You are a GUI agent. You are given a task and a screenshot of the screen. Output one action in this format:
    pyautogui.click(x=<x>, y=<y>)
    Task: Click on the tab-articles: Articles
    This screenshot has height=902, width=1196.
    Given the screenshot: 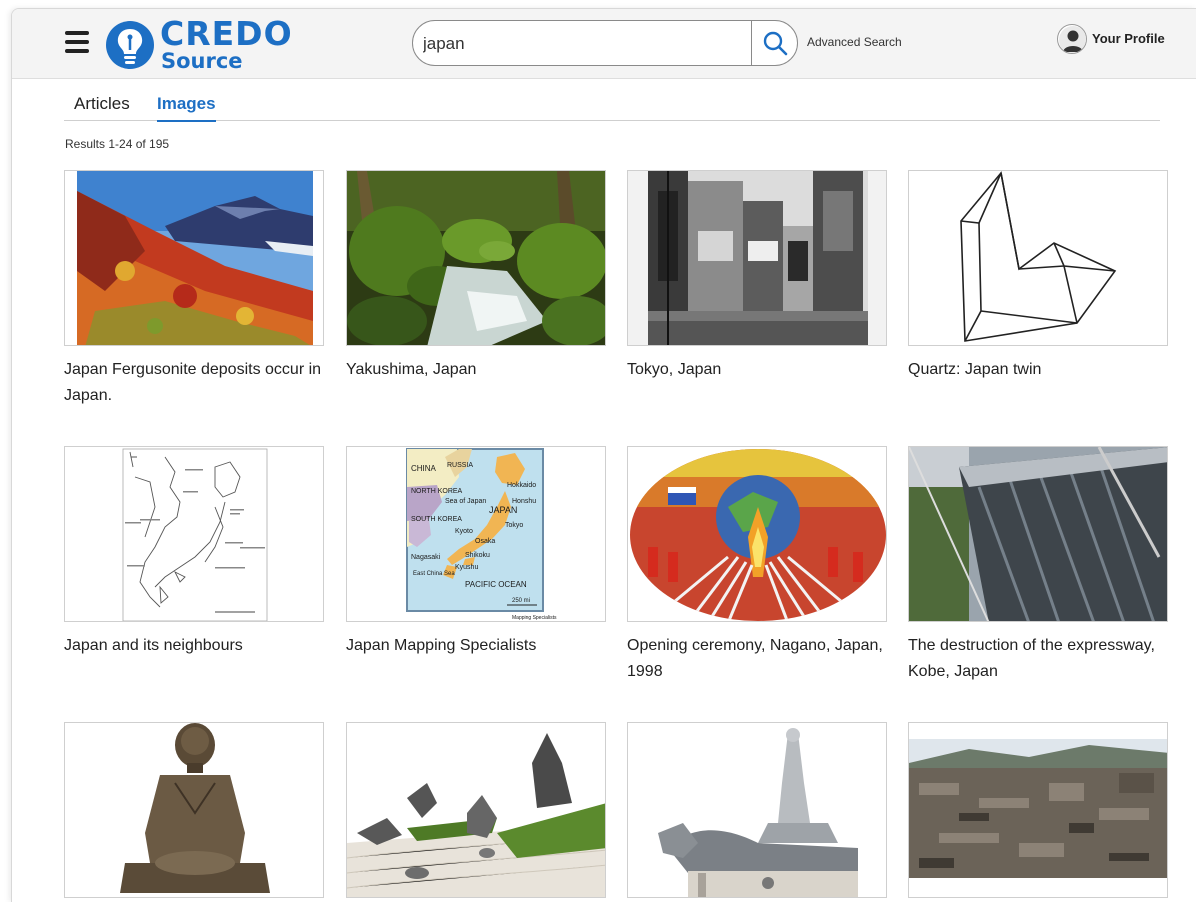 What is the action you would take?
    pyautogui.click(x=102, y=107)
    